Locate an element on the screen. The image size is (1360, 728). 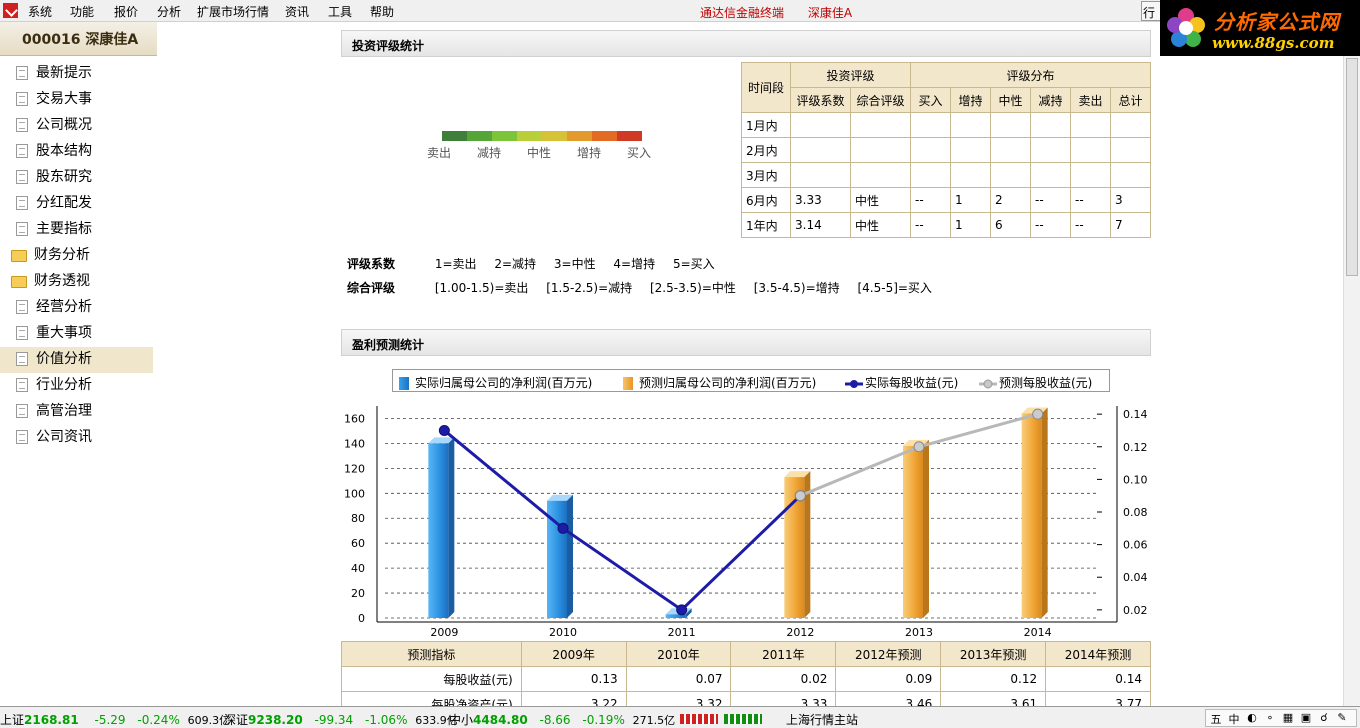
market-breadth-indicator is located at coordinates (724, 718).